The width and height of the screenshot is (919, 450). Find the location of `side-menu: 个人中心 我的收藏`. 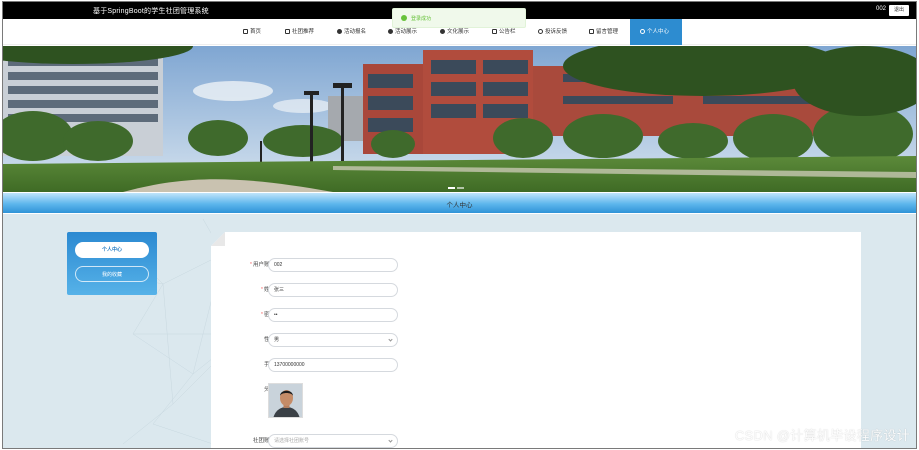

side-menu: 个人中心 我的收藏 is located at coordinates (112, 263).